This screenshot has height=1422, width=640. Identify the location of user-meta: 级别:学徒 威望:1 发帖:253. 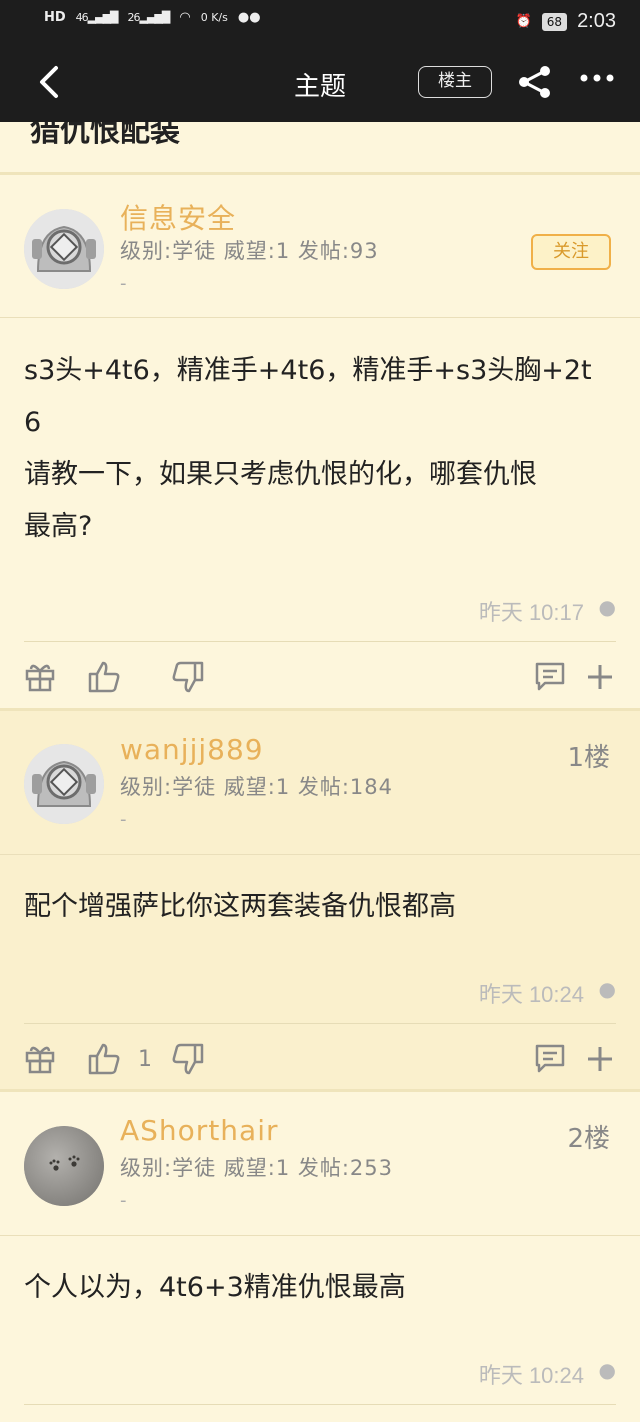
(257, 1168).